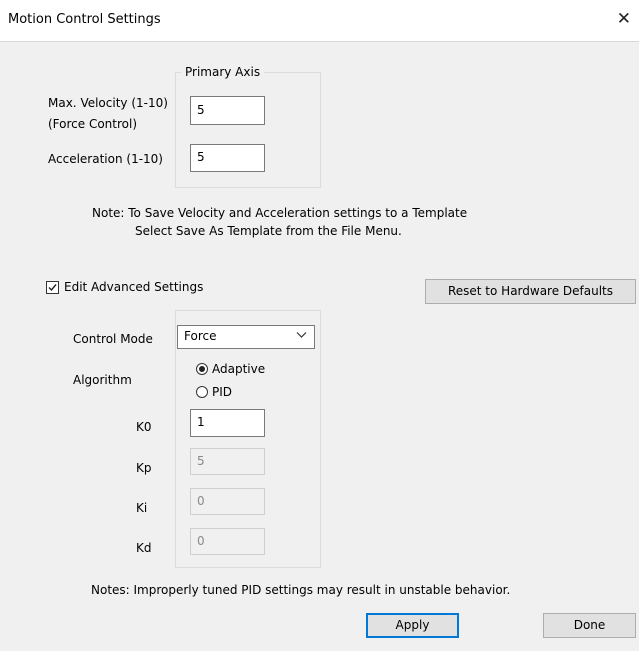 This screenshot has width=639, height=651. What do you see at coordinates (227, 541) in the screenshot?
I see `kd-input: 0` at bounding box center [227, 541].